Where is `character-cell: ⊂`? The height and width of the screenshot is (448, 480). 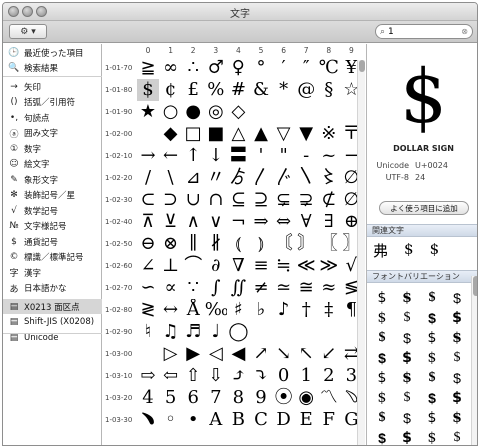
character-cell: ⊂ is located at coordinates (148, 200).